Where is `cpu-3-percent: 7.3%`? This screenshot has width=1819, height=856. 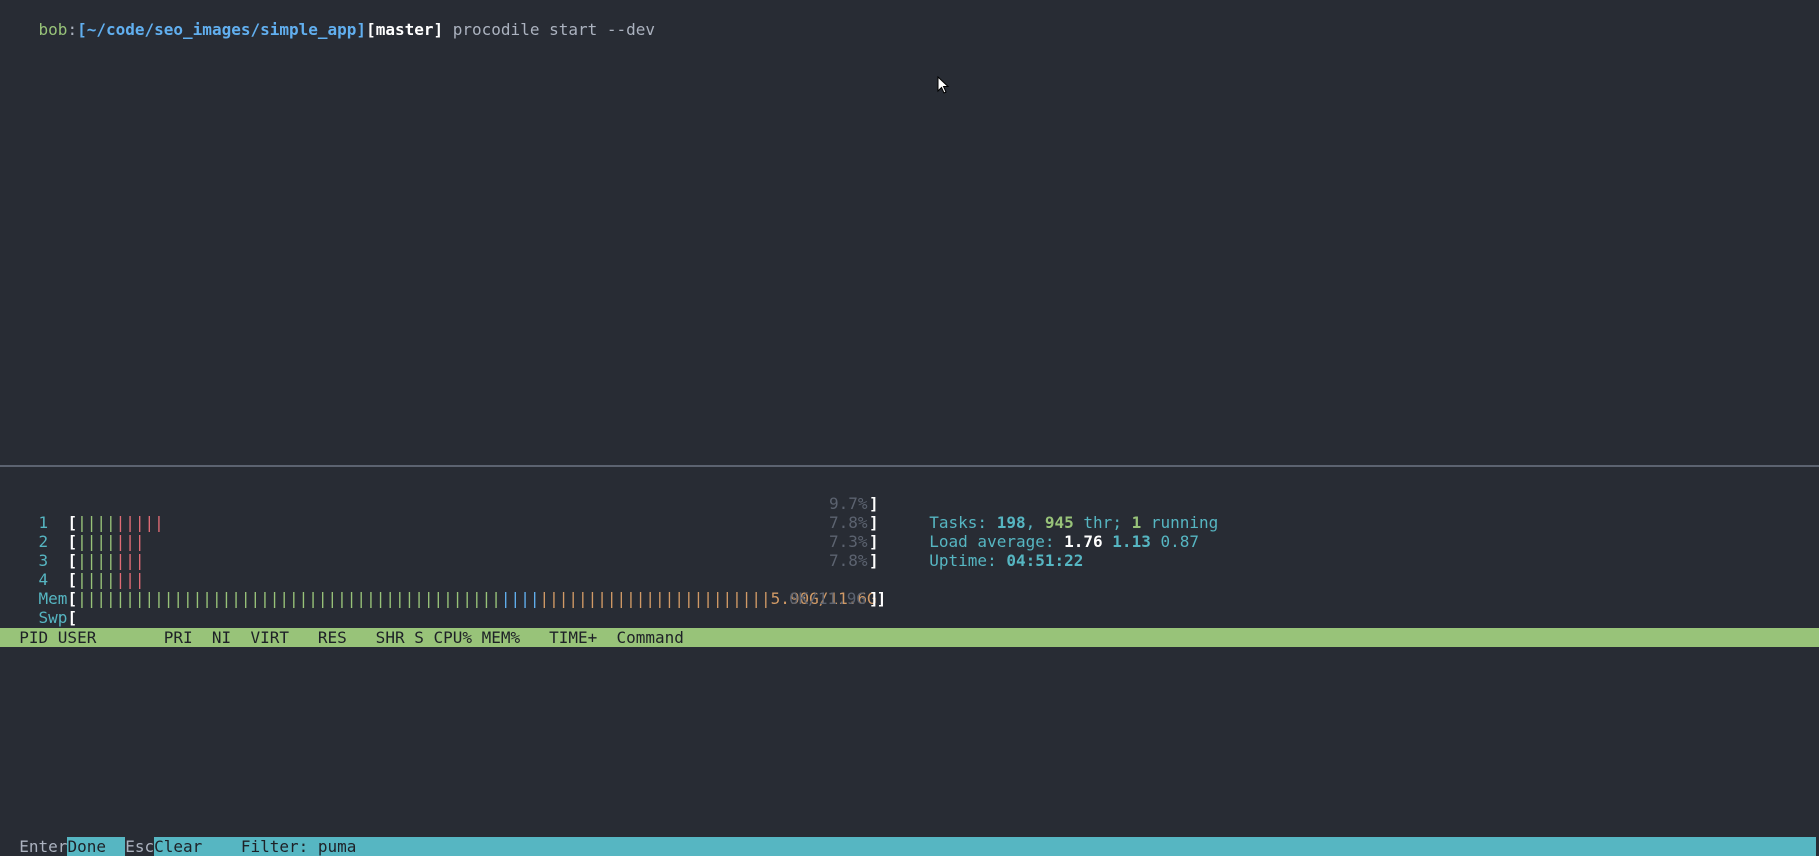 cpu-3-percent: 7.3% is located at coordinates (848, 541).